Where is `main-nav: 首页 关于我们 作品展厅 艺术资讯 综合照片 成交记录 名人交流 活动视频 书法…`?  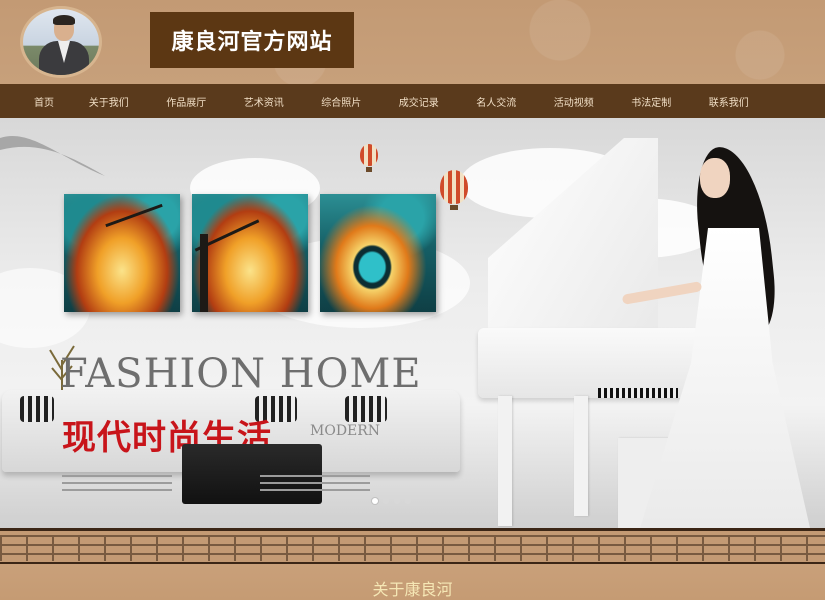 main-nav: 首页 关于我们 作品展厅 艺术资讯 综合照片 成交记录 名人交流 活动视频 书法… is located at coordinates (412, 101).